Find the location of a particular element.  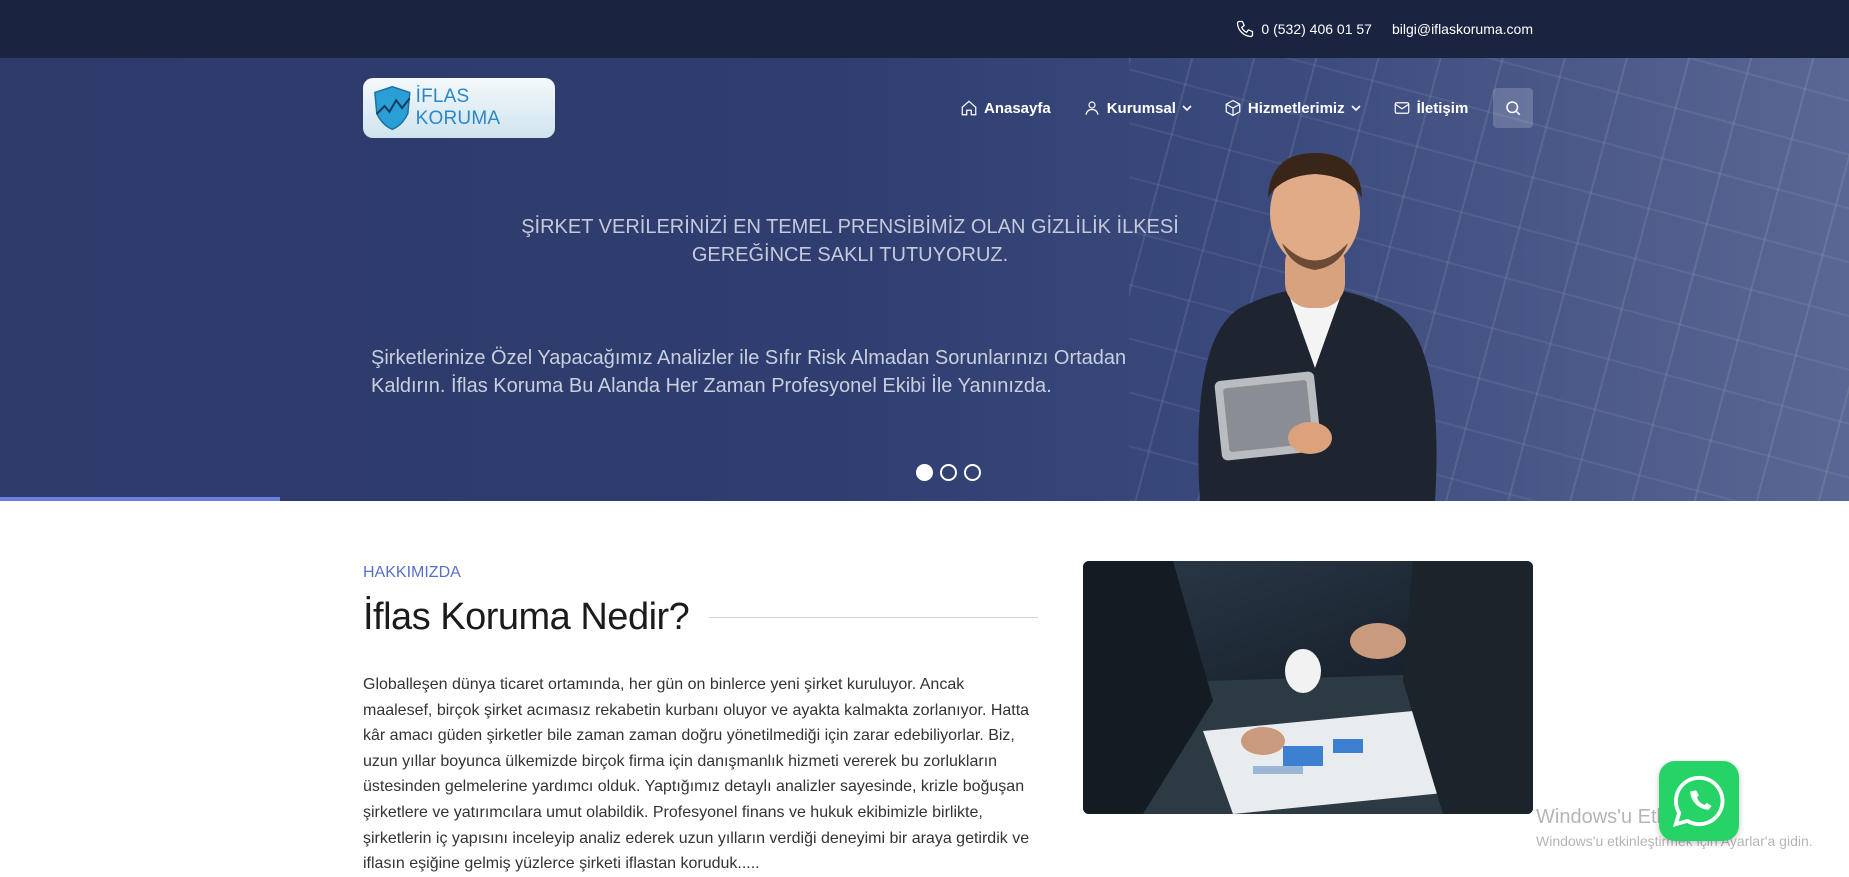

nav-label-iletisim: İletişim is located at coordinates (1442, 108).